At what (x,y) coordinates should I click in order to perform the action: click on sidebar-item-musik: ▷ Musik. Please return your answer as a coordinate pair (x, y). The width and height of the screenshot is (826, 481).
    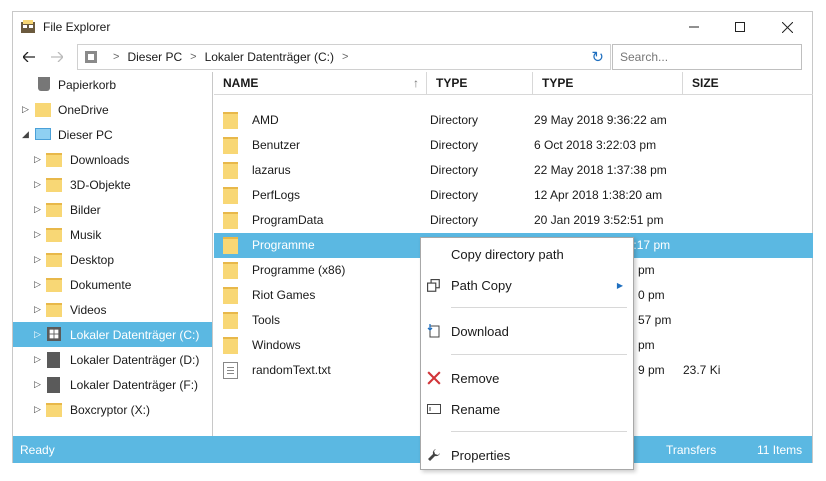
    Looking at the image, I should click on (112, 234).